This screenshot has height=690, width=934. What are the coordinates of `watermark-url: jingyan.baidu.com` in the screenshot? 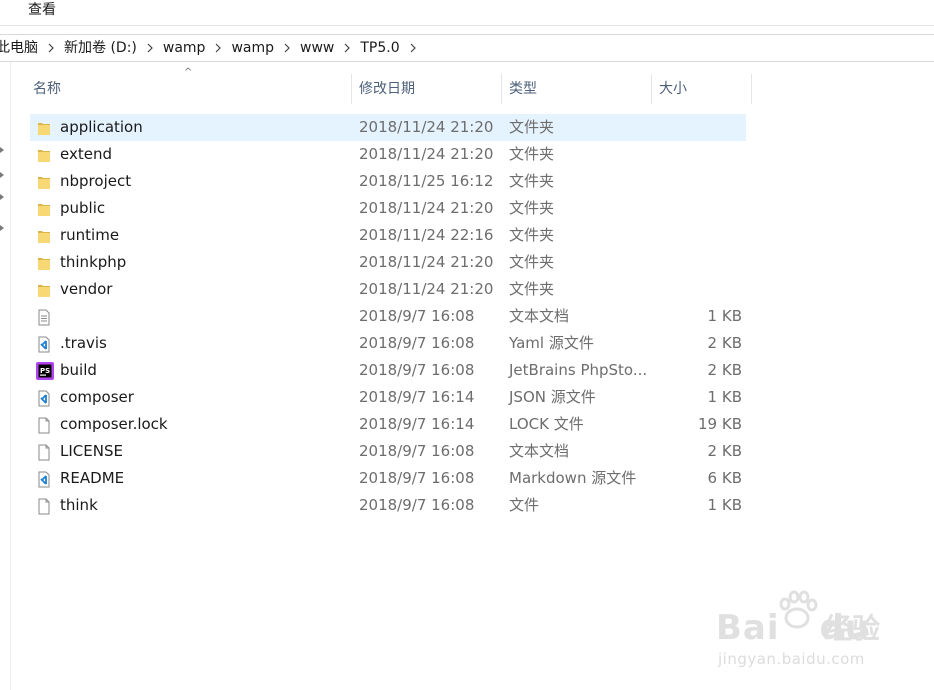 It's located at (791, 659).